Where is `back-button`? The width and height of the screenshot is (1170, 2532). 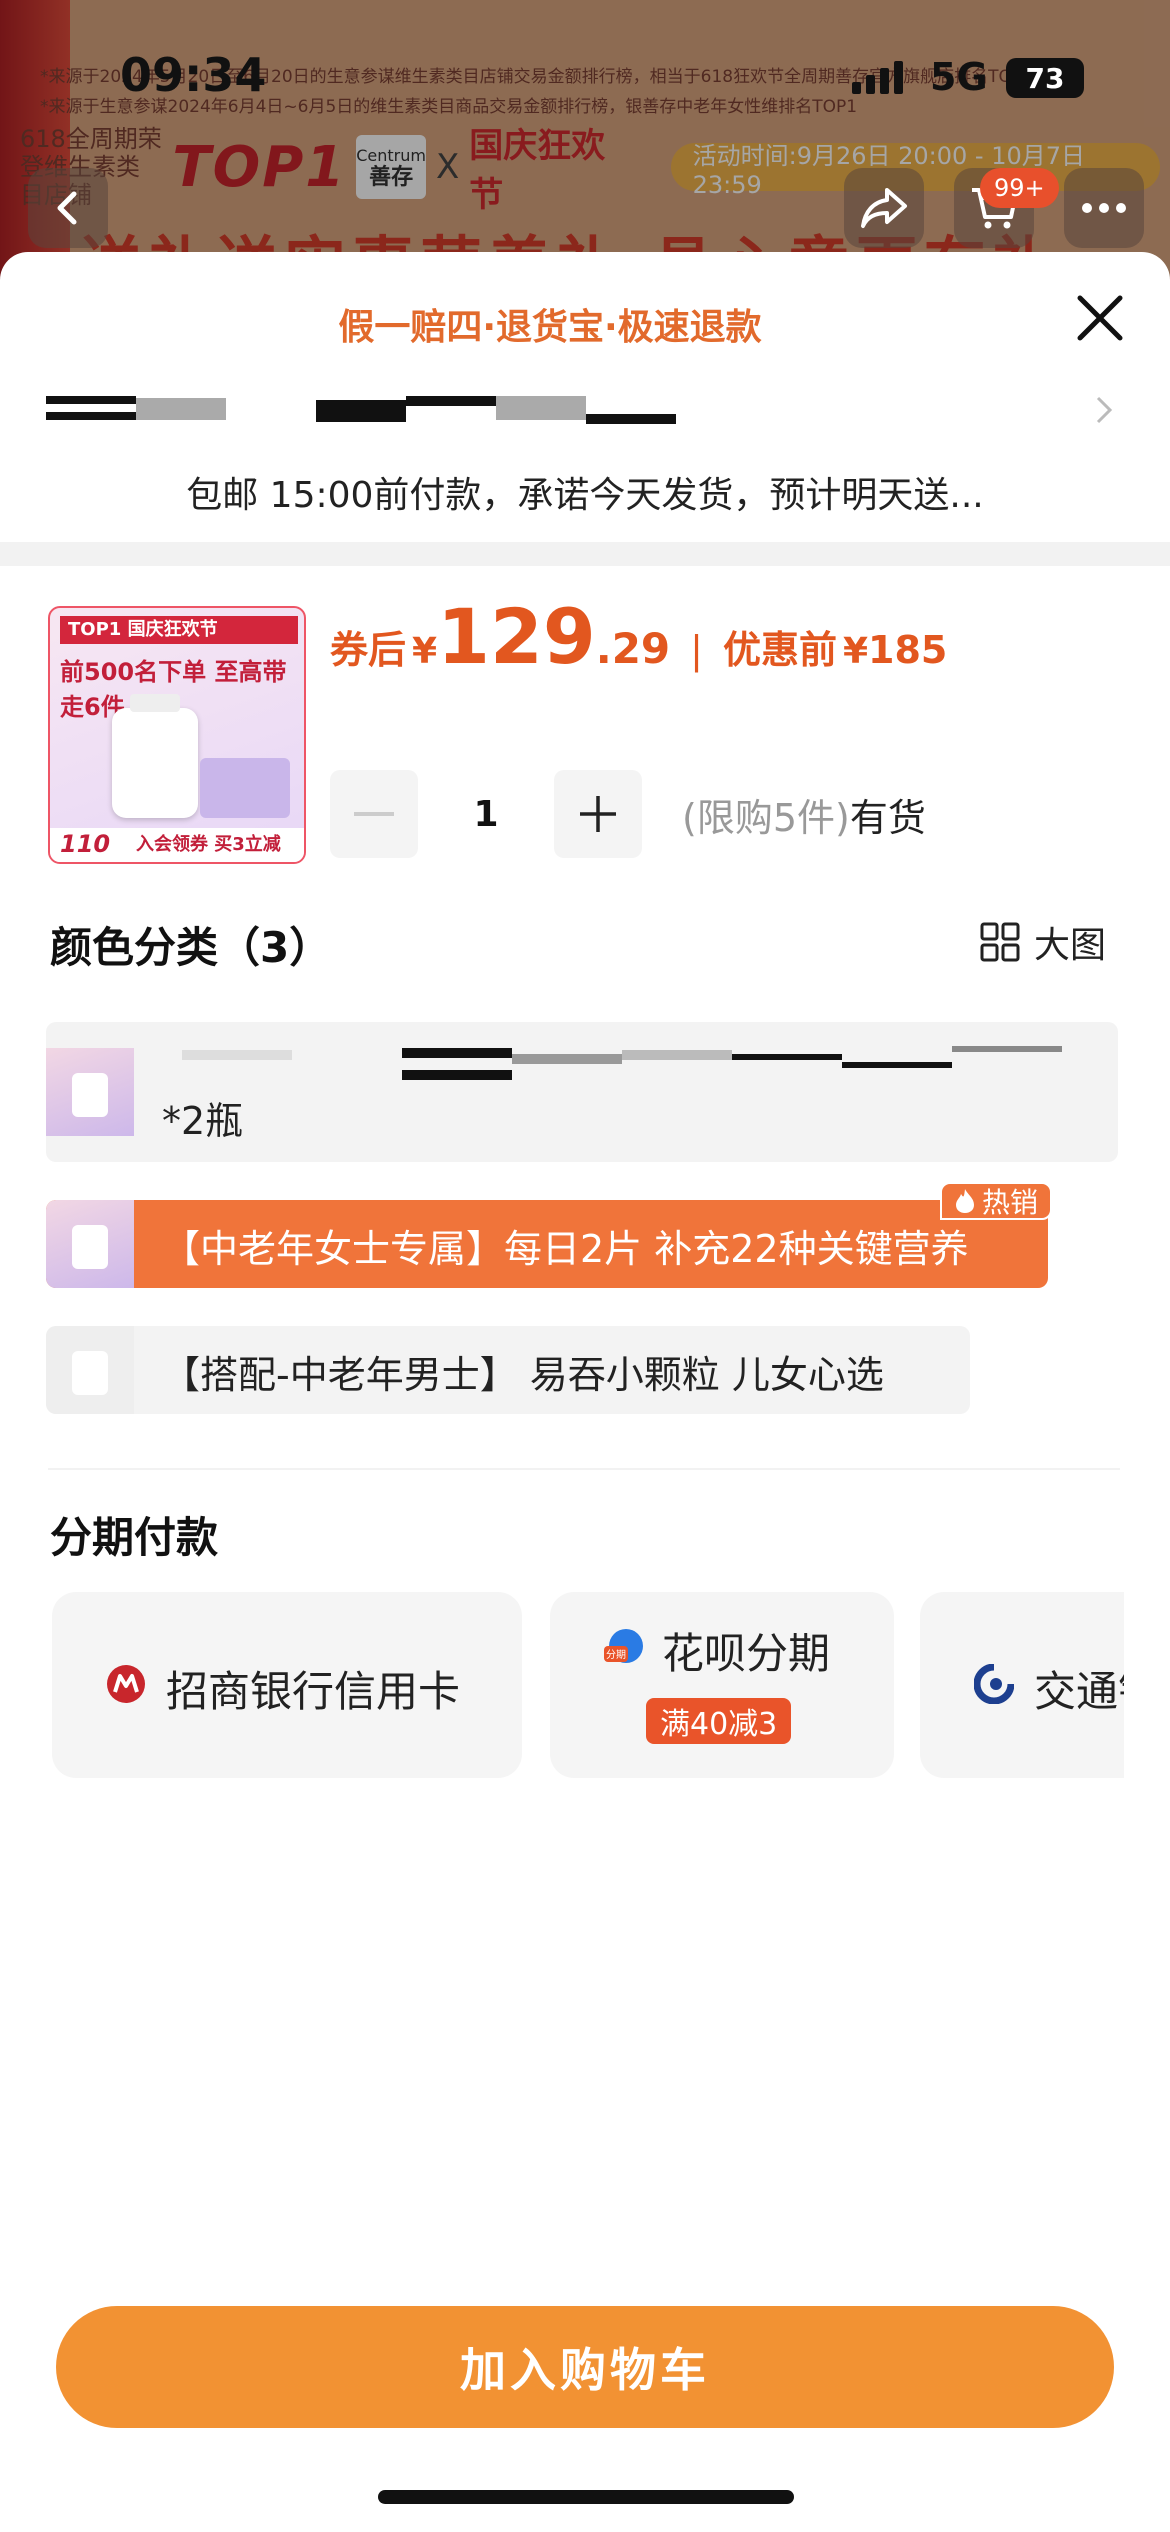 back-button is located at coordinates (68, 208).